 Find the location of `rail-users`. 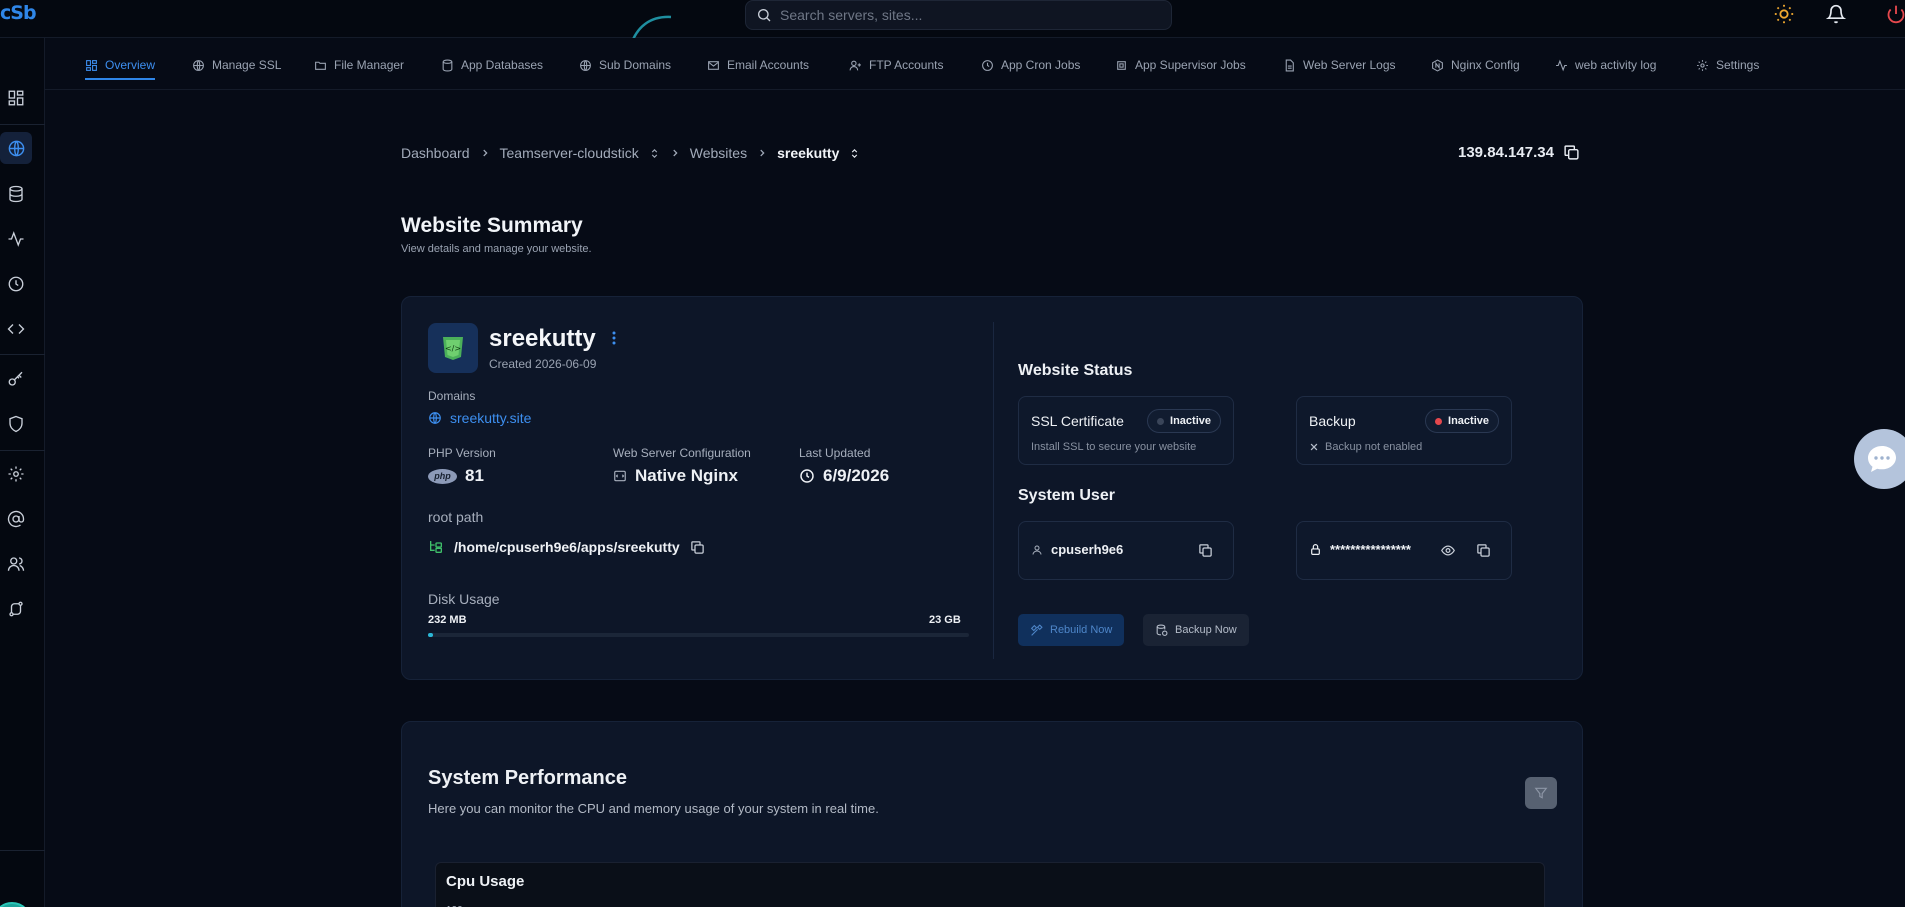

rail-users is located at coordinates (16, 564).